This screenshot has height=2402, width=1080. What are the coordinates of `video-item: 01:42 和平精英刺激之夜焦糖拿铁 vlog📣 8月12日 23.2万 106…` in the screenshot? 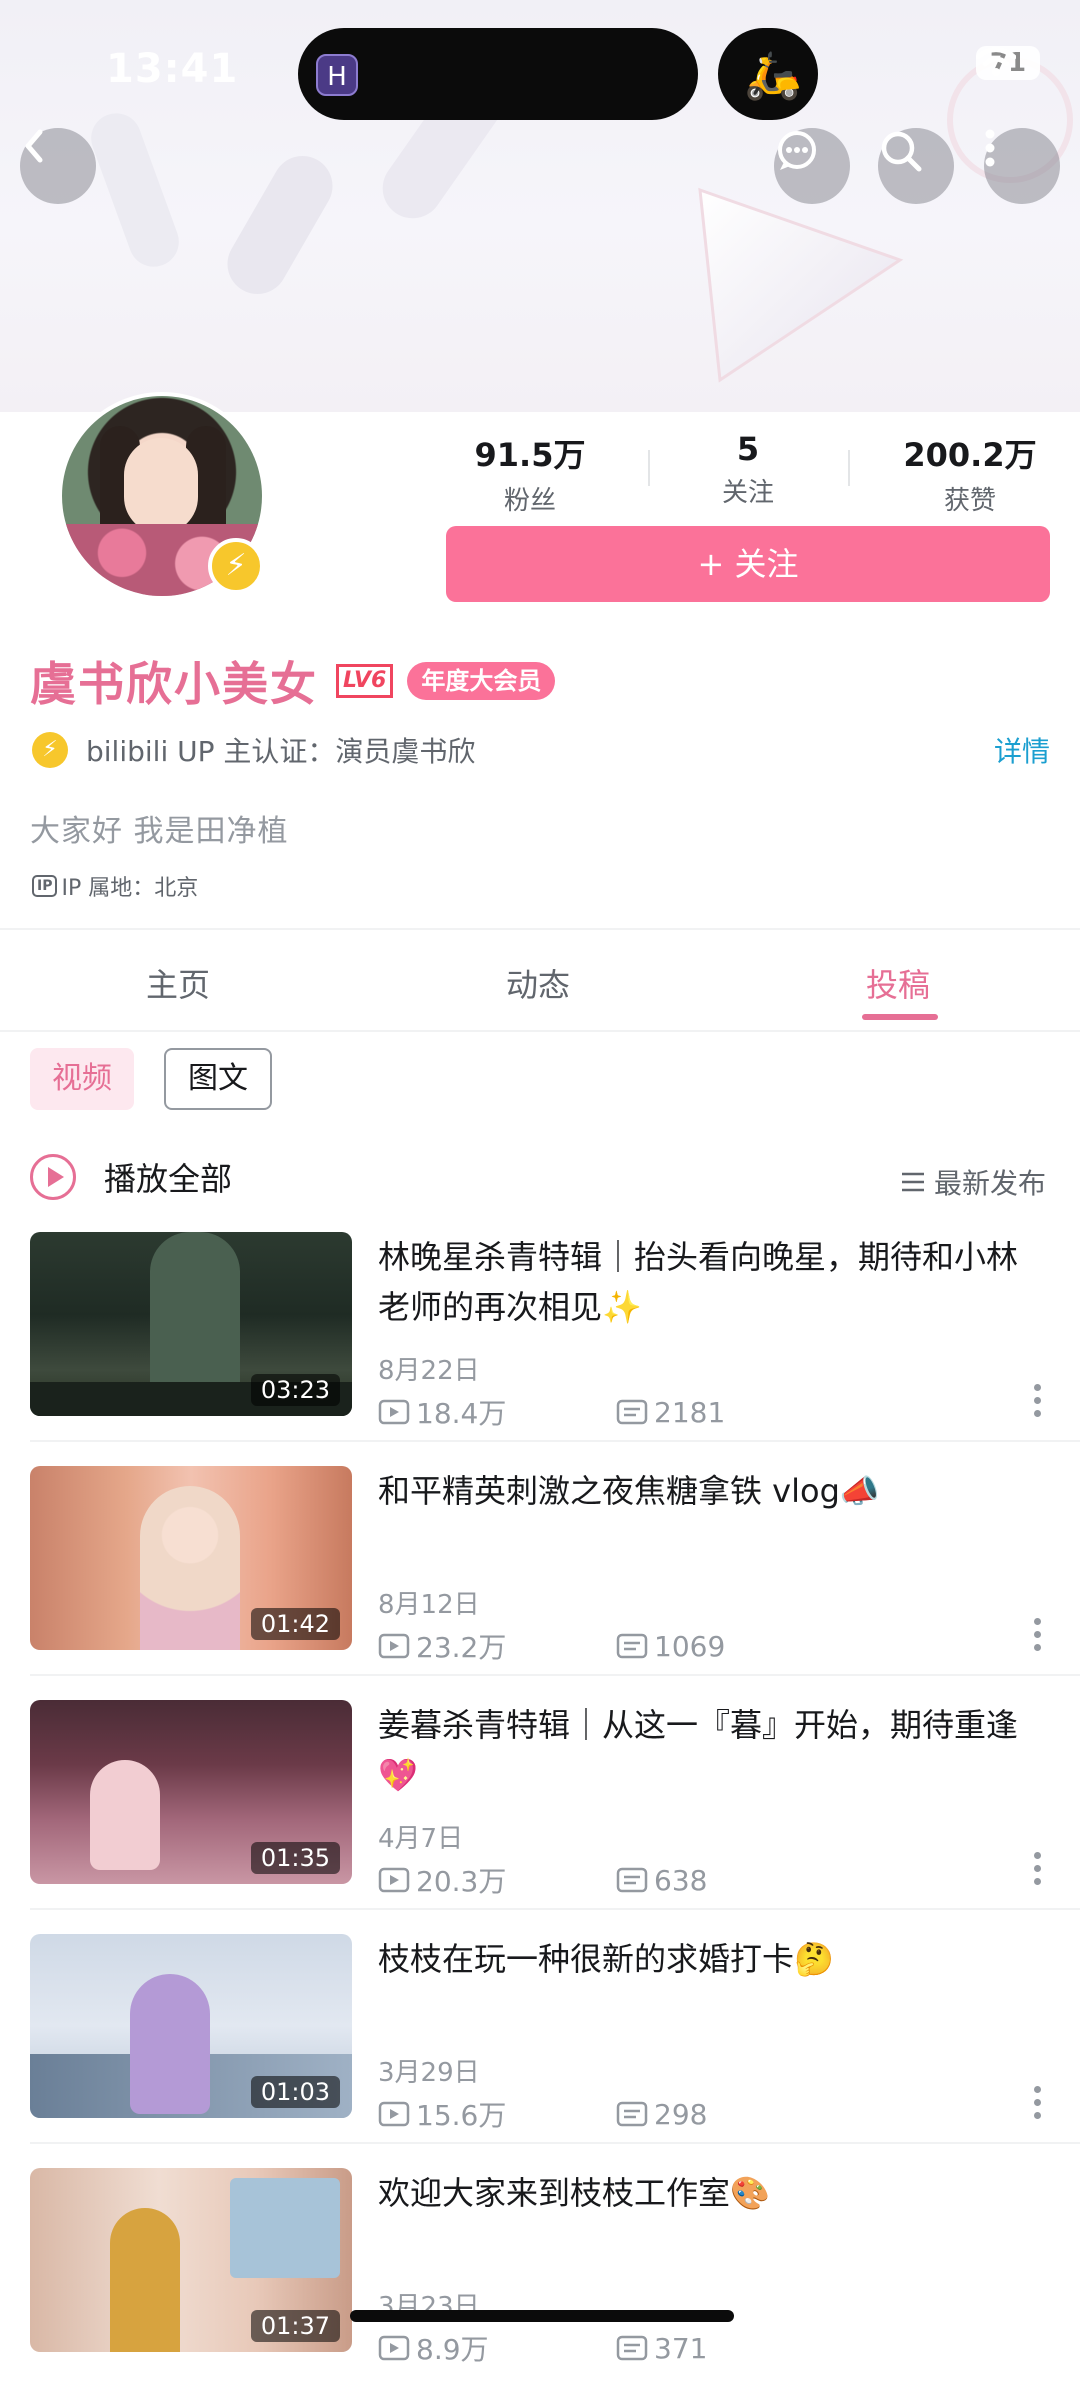 It's located at (540, 1583).